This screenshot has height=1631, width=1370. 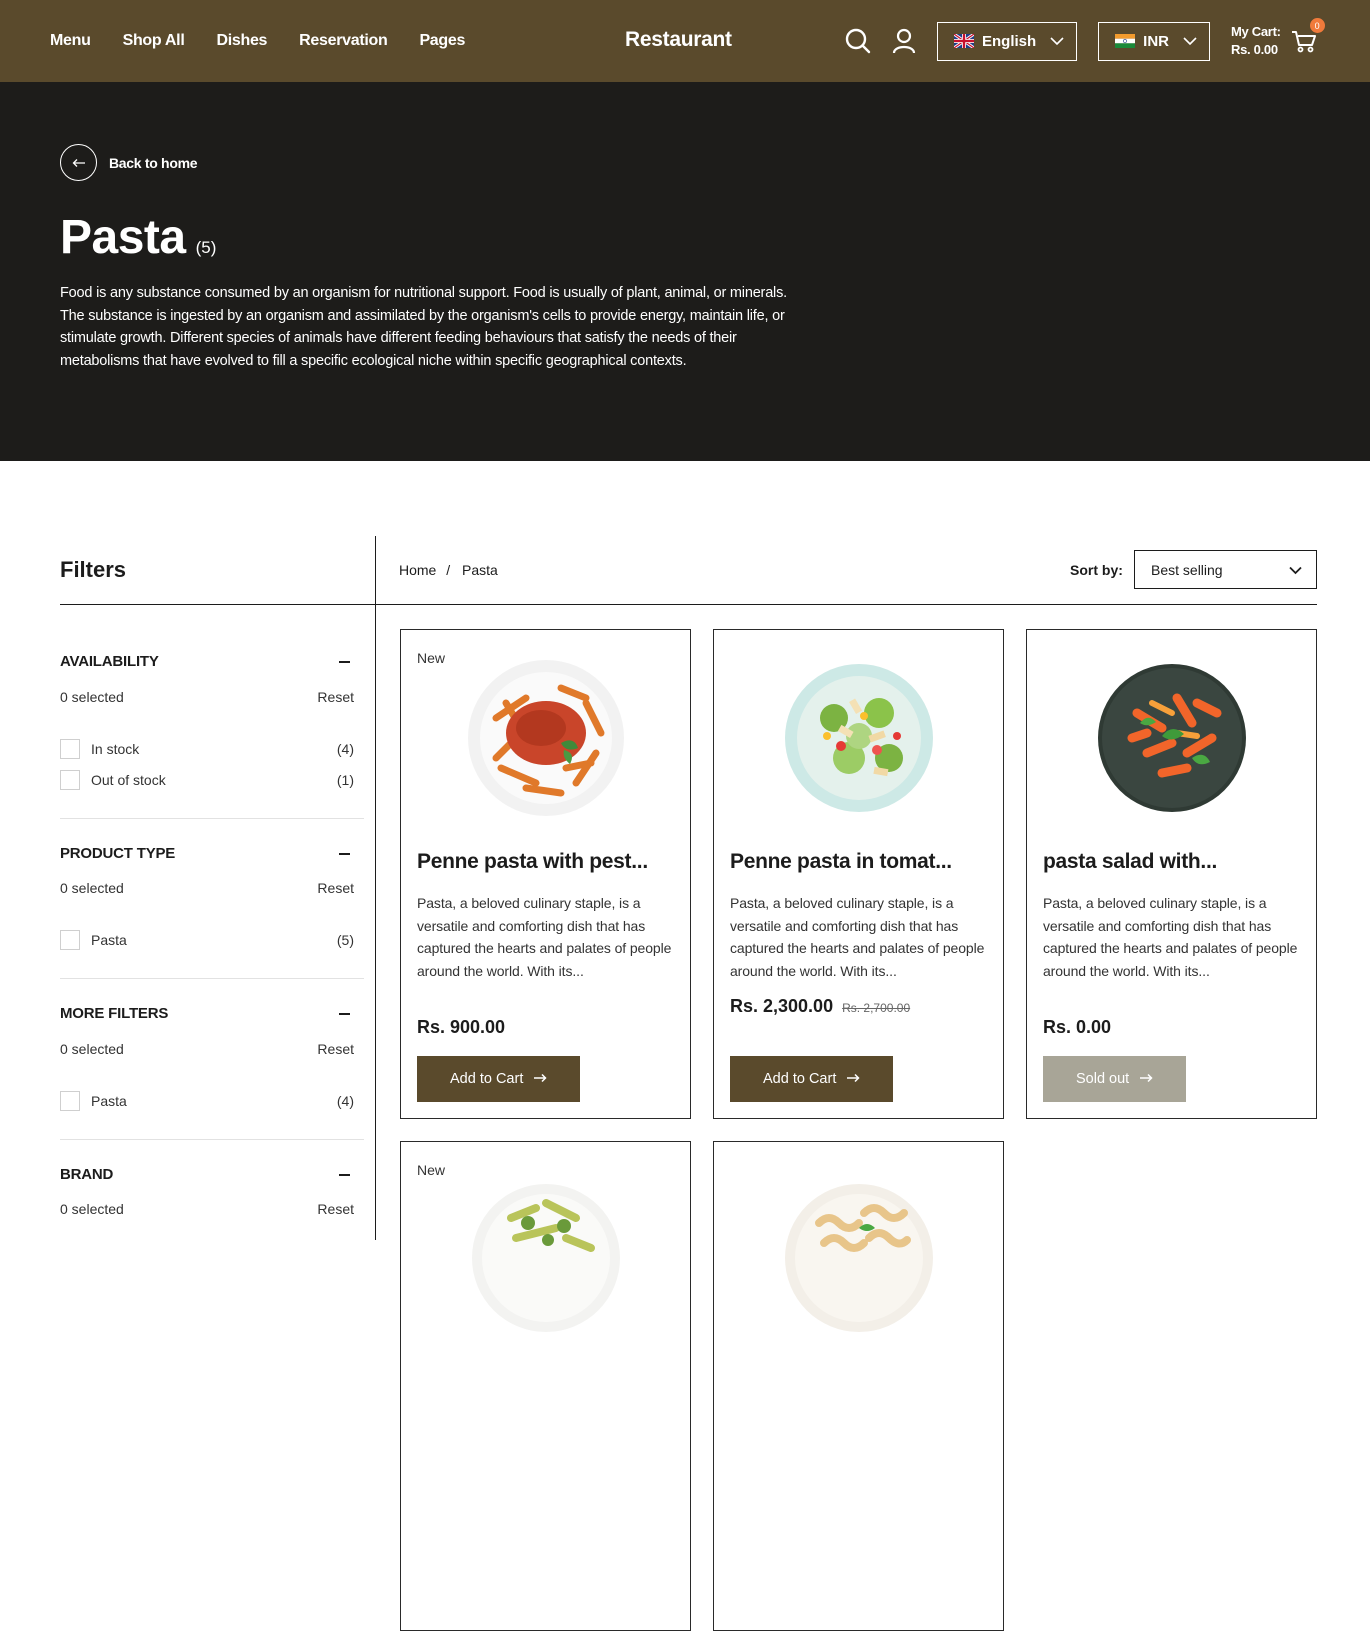 I want to click on cart-count-badge: 0, so click(x=1317, y=25).